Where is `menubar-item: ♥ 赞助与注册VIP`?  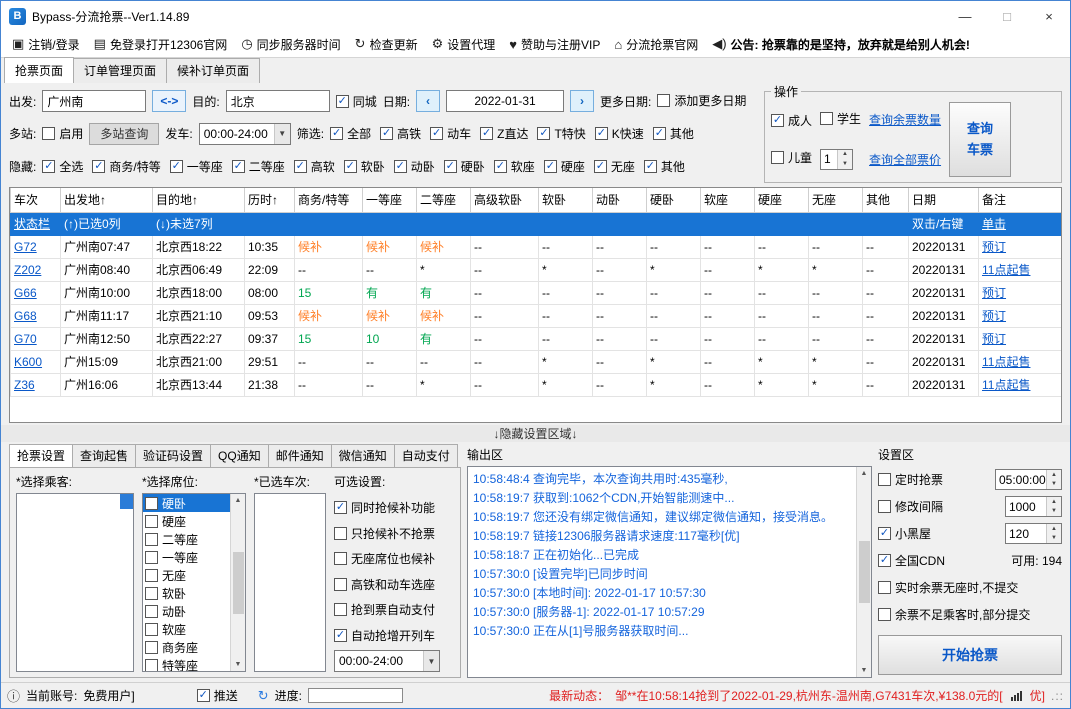 menubar-item: ♥ 赞助与注册VIP is located at coordinates (554, 44).